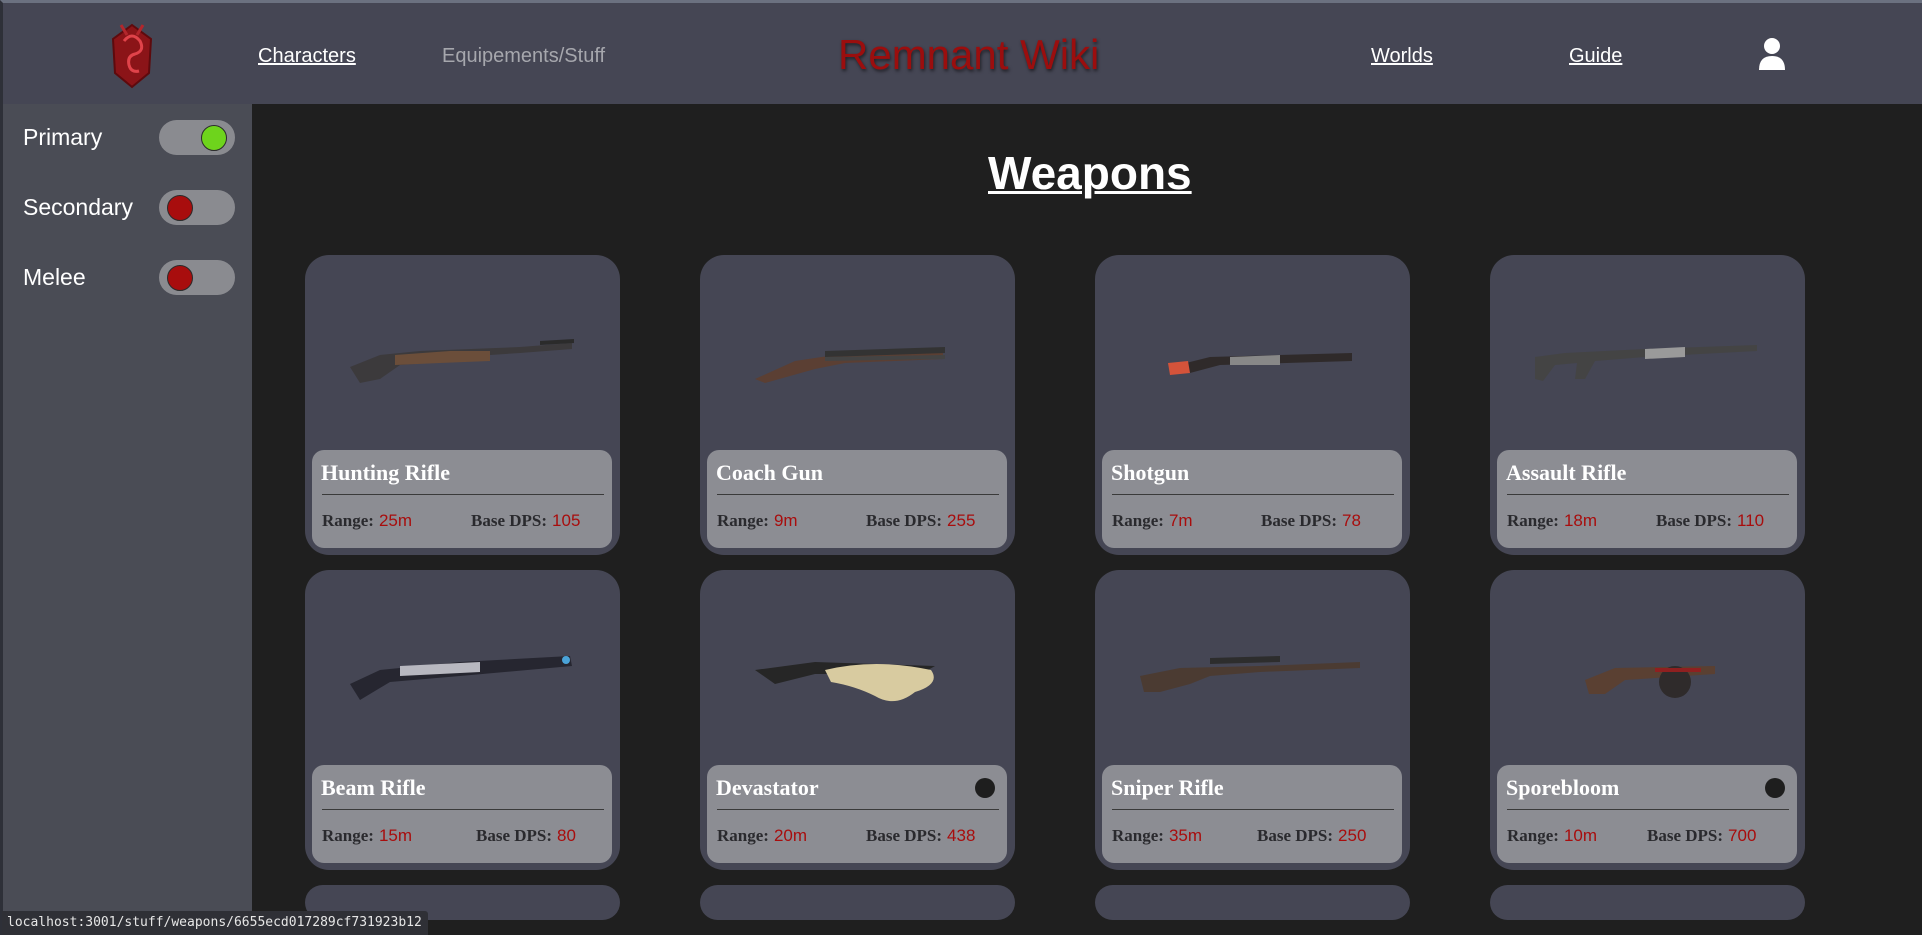 Image resolution: width=1922 pixels, height=935 pixels. I want to click on range-stat: Range: 15m, so click(367, 836).